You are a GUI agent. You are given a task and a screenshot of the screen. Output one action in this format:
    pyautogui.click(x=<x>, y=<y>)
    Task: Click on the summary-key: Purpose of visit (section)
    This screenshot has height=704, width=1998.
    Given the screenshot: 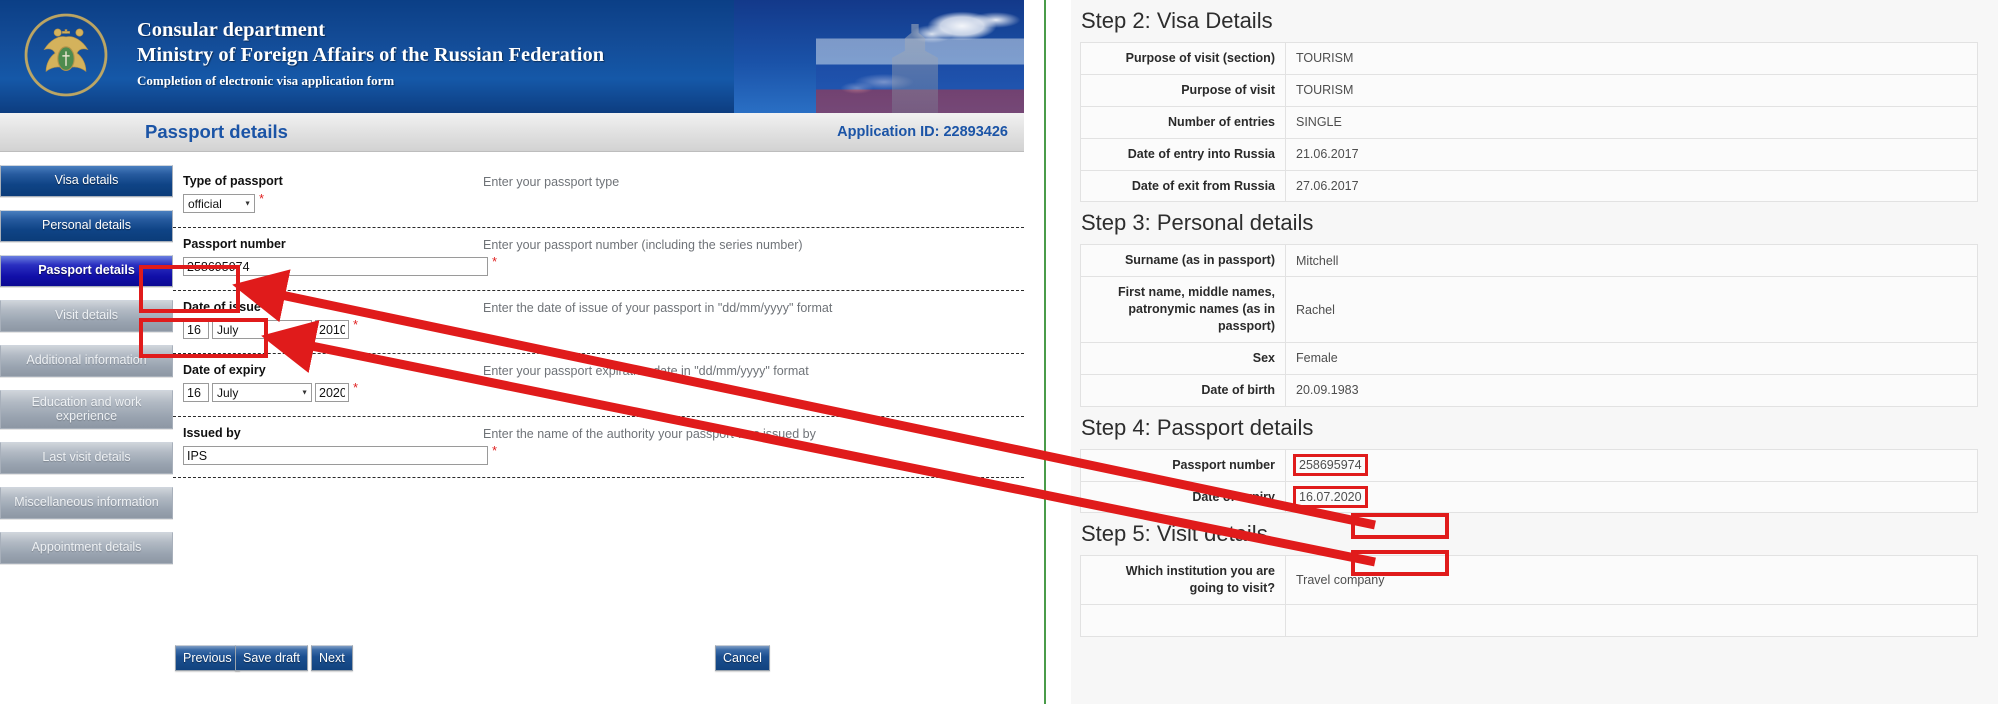 What is the action you would take?
    pyautogui.click(x=1183, y=58)
    